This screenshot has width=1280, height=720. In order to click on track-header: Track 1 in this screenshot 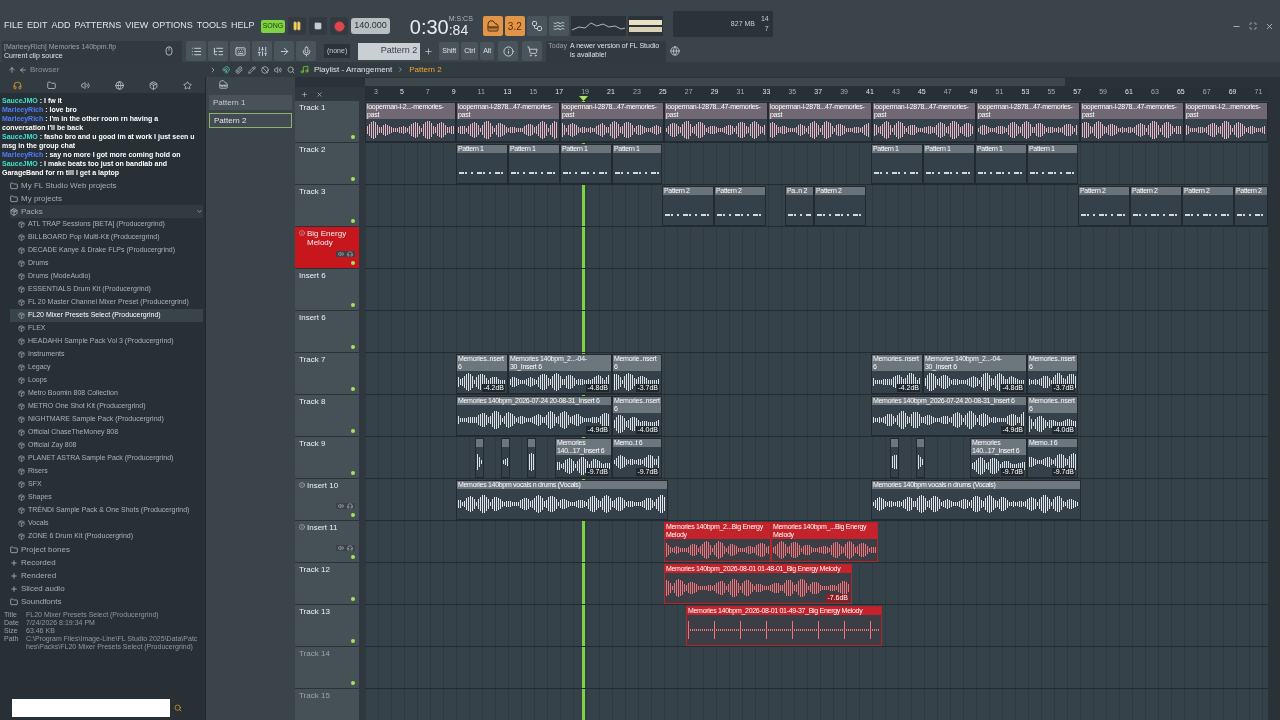, I will do `click(327, 122)`.